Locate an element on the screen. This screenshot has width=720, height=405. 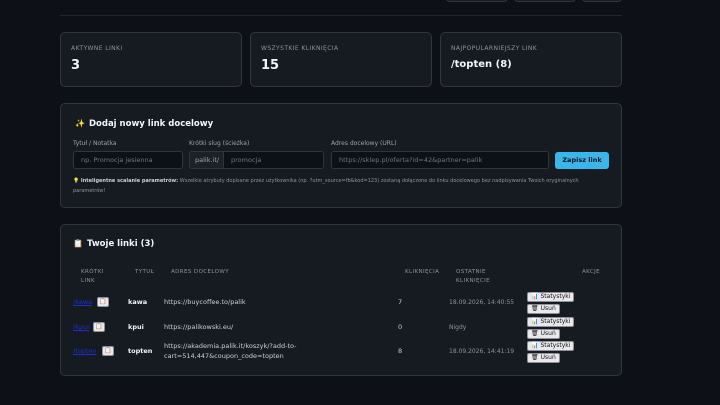
save-link-button: Zapisz link is located at coordinates (582, 160).